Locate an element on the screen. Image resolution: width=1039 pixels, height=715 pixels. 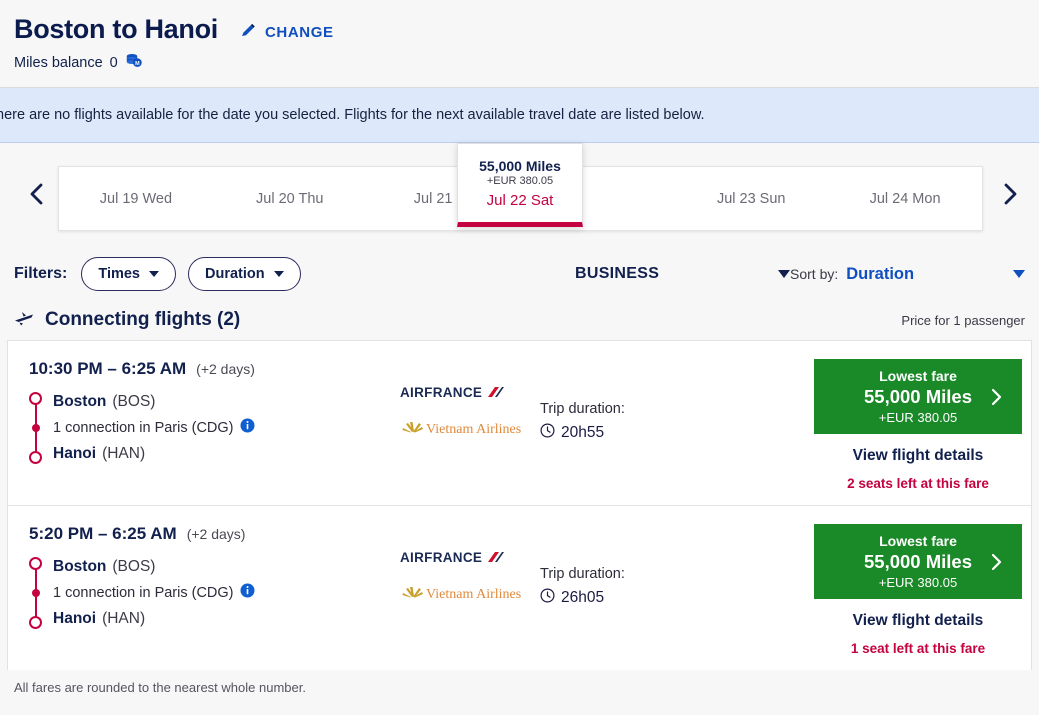
filter-times-button: Times is located at coordinates (128, 274).